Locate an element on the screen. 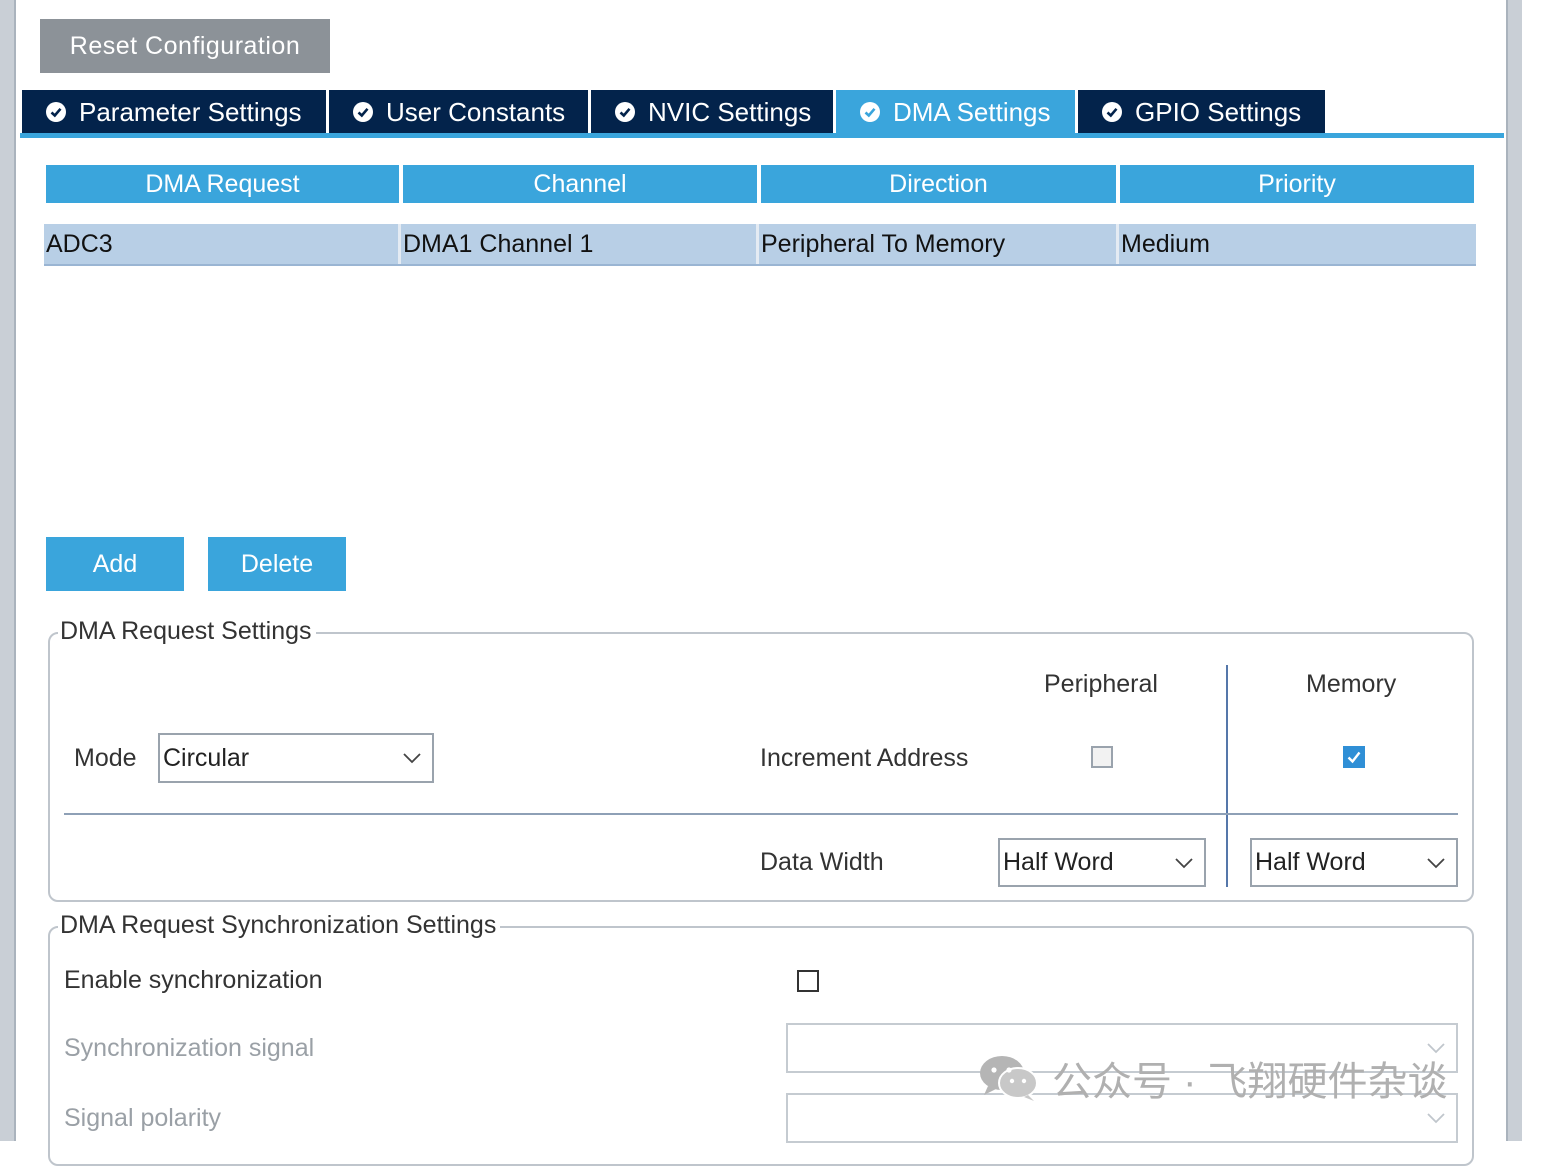 The height and width of the screenshot is (1166, 1541). peripheral-column-header: Peripheral is located at coordinates (1101, 684).